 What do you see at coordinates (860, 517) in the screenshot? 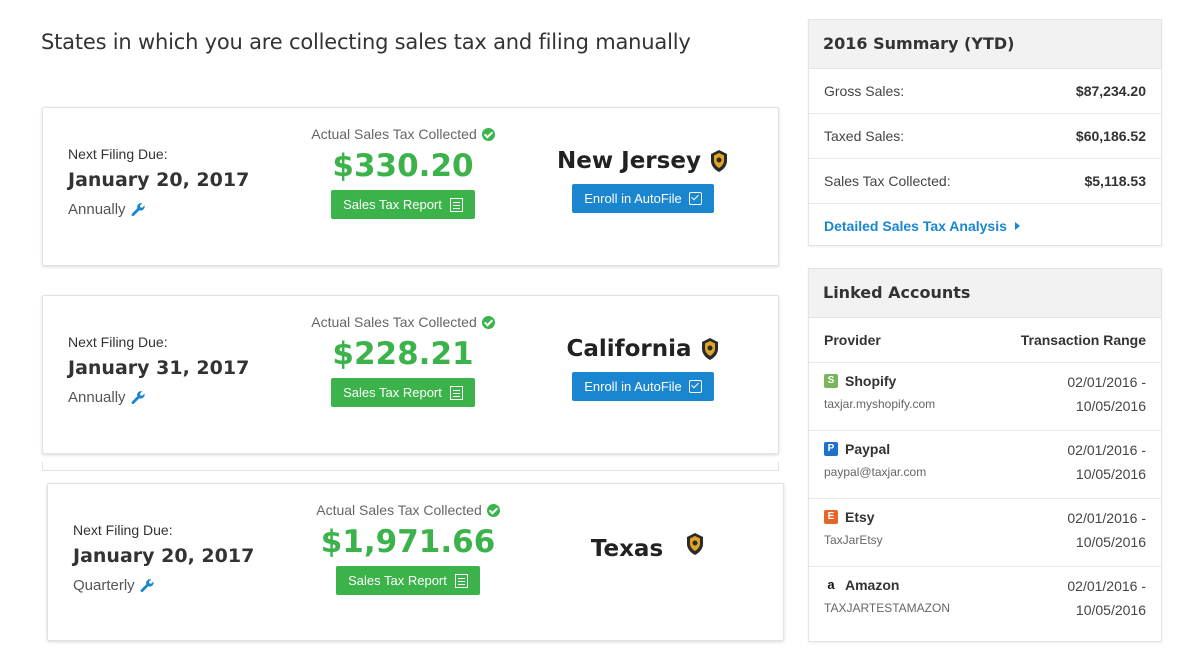
I see `provider-name: Etsy` at bounding box center [860, 517].